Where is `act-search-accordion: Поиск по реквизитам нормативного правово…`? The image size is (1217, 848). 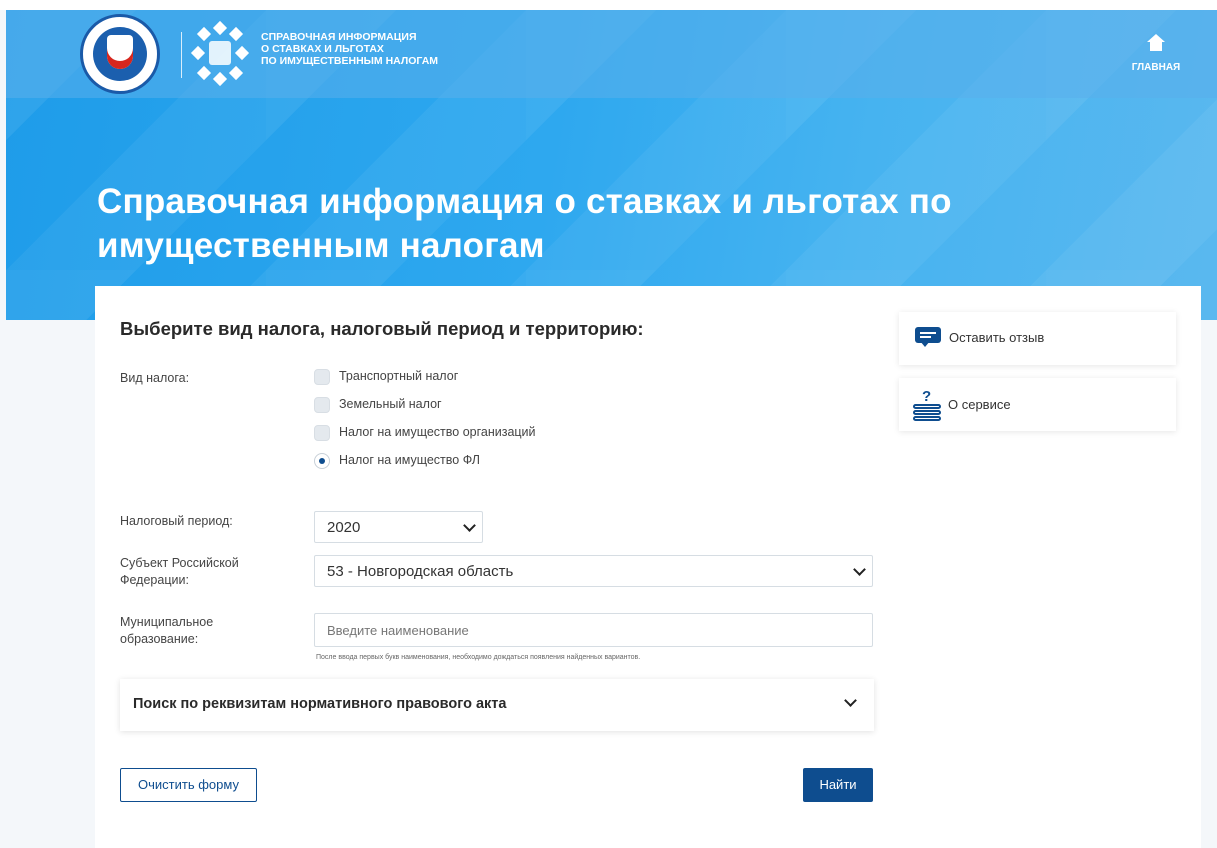
act-search-accordion: Поиск по реквизитам нормативного правово… is located at coordinates (497, 705).